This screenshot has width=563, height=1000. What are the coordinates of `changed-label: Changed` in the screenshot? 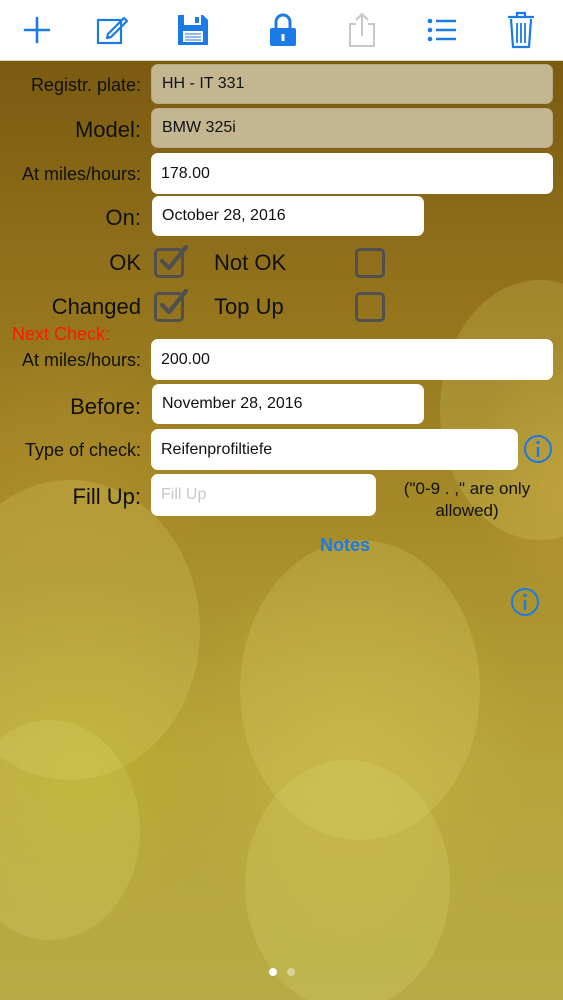 It's located at (96, 306).